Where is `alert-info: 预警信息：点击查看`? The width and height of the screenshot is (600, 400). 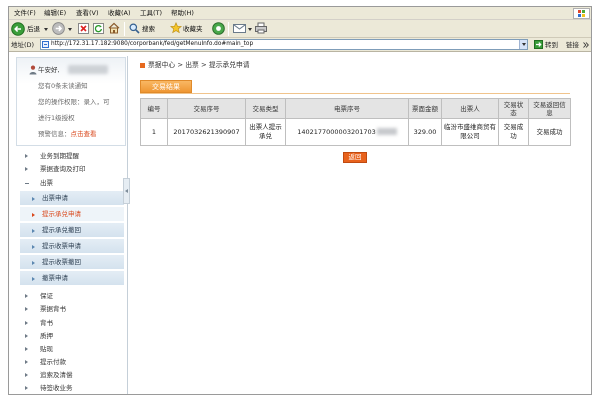
alert-info: 预警信息：点击查看 is located at coordinates (67, 134).